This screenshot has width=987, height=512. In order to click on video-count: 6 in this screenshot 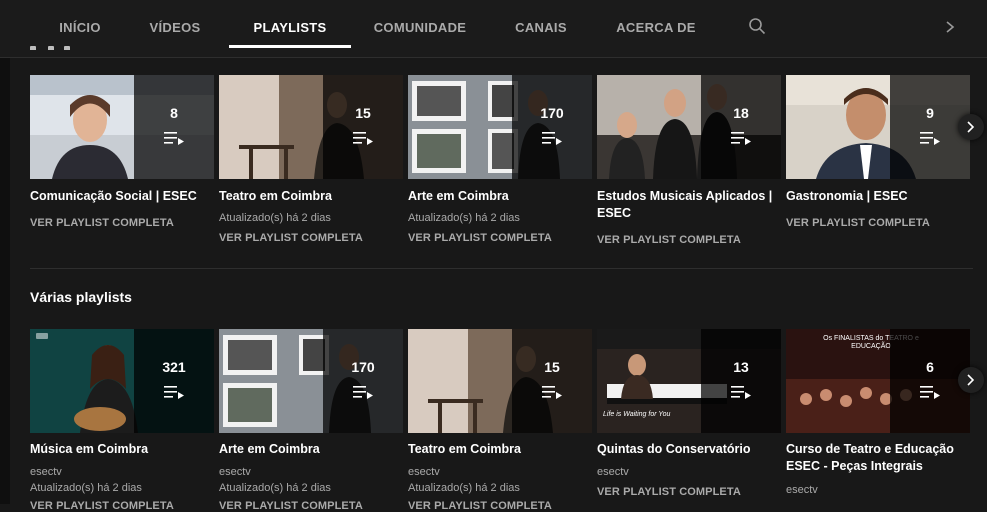, I will do `click(930, 367)`.